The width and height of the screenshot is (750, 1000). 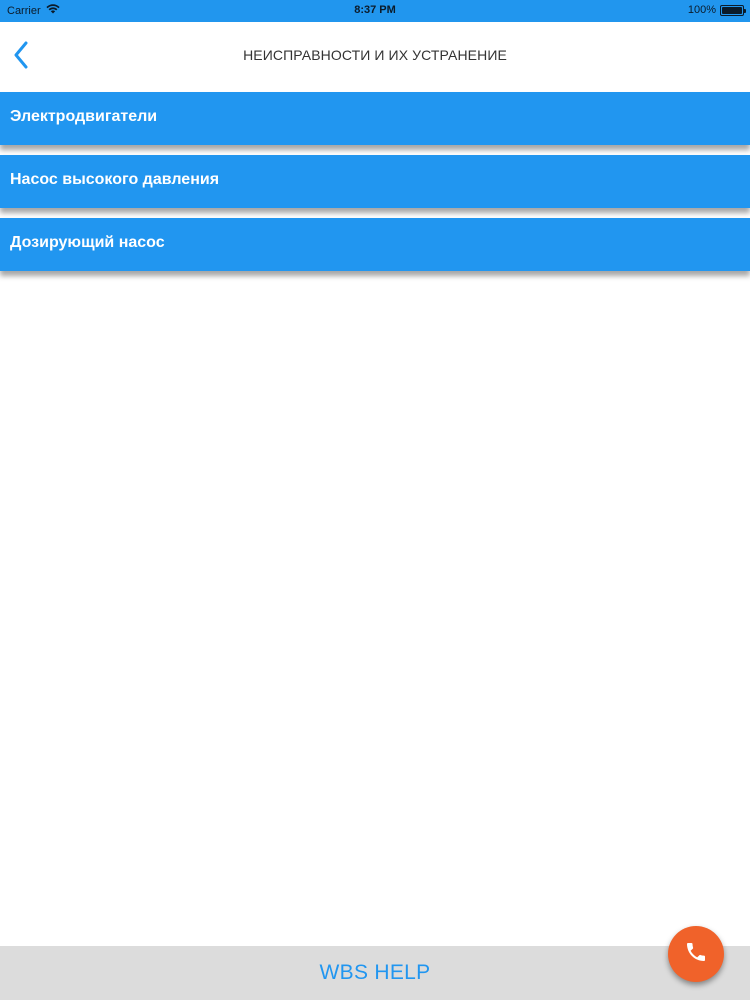 I want to click on status-right: 100%, so click(x=716, y=10).